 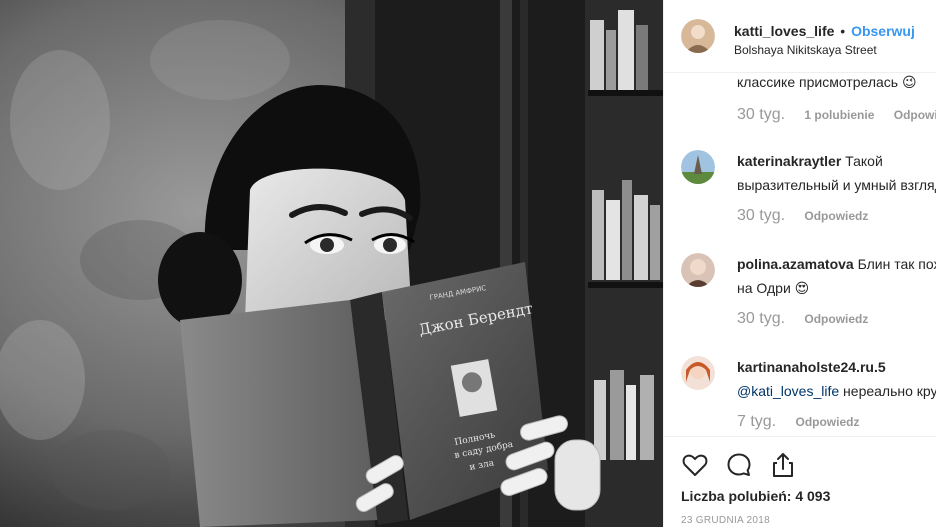 I want to click on post-date: 23 GRUDNIA 2018, so click(x=725, y=520).